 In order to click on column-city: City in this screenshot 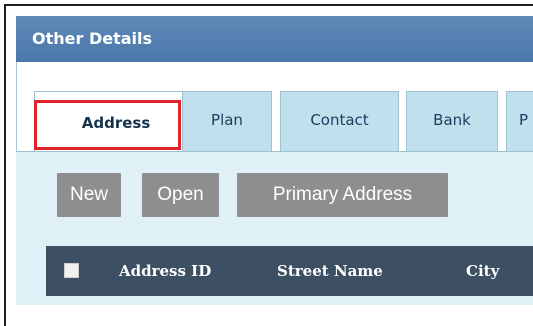, I will do `click(482, 271)`.